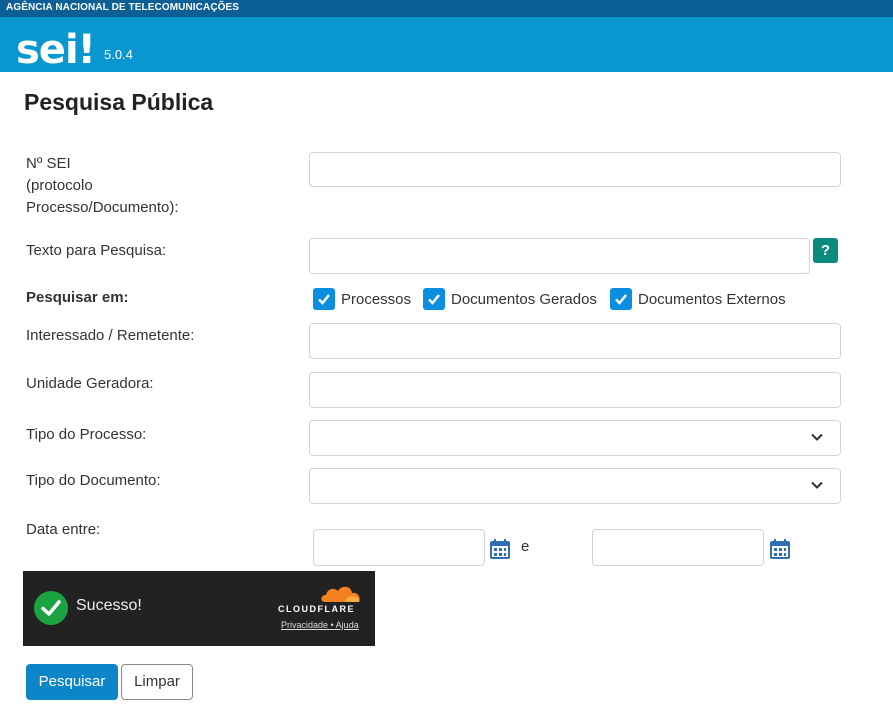  I want to click on captcha-links: Privacidade • Ajuda, so click(320, 625).